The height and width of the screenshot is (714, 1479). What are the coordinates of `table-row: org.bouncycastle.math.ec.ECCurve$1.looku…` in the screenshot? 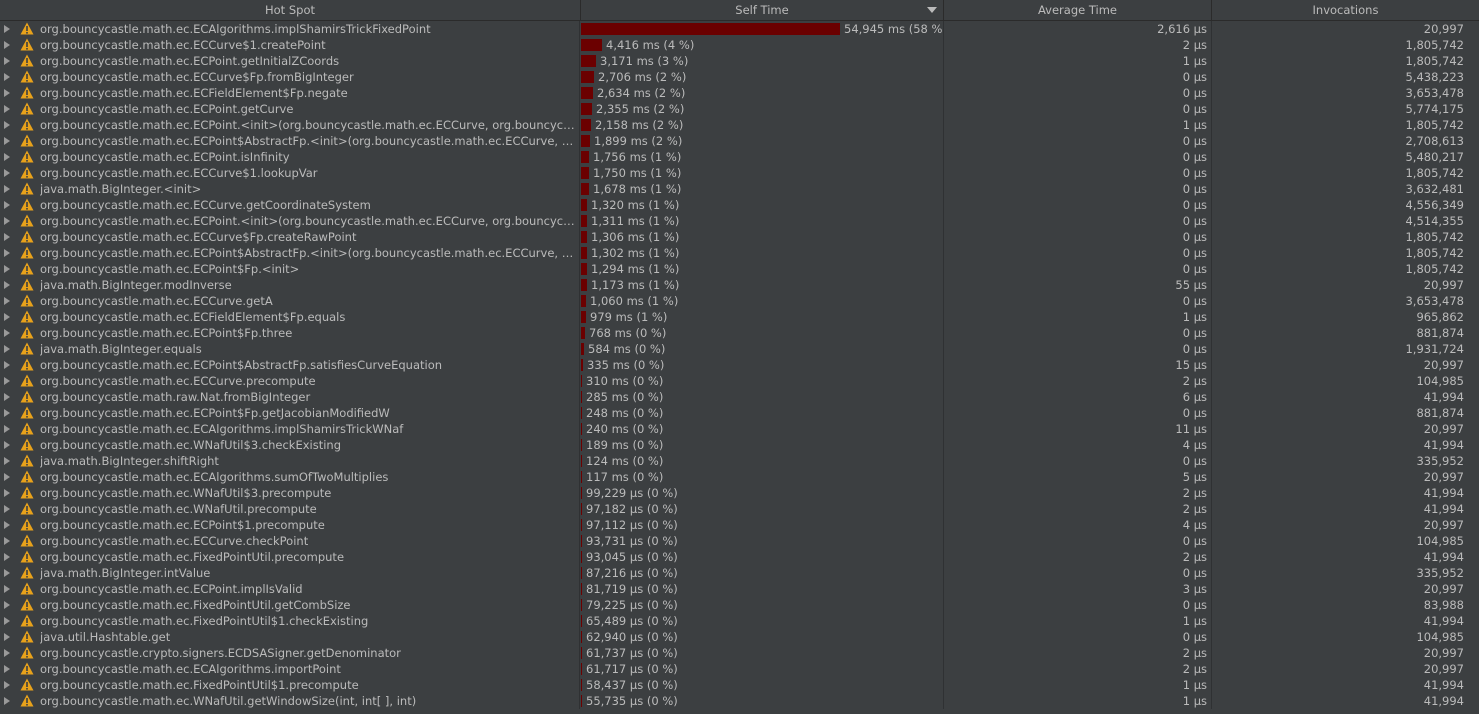 It's located at (739, 173).